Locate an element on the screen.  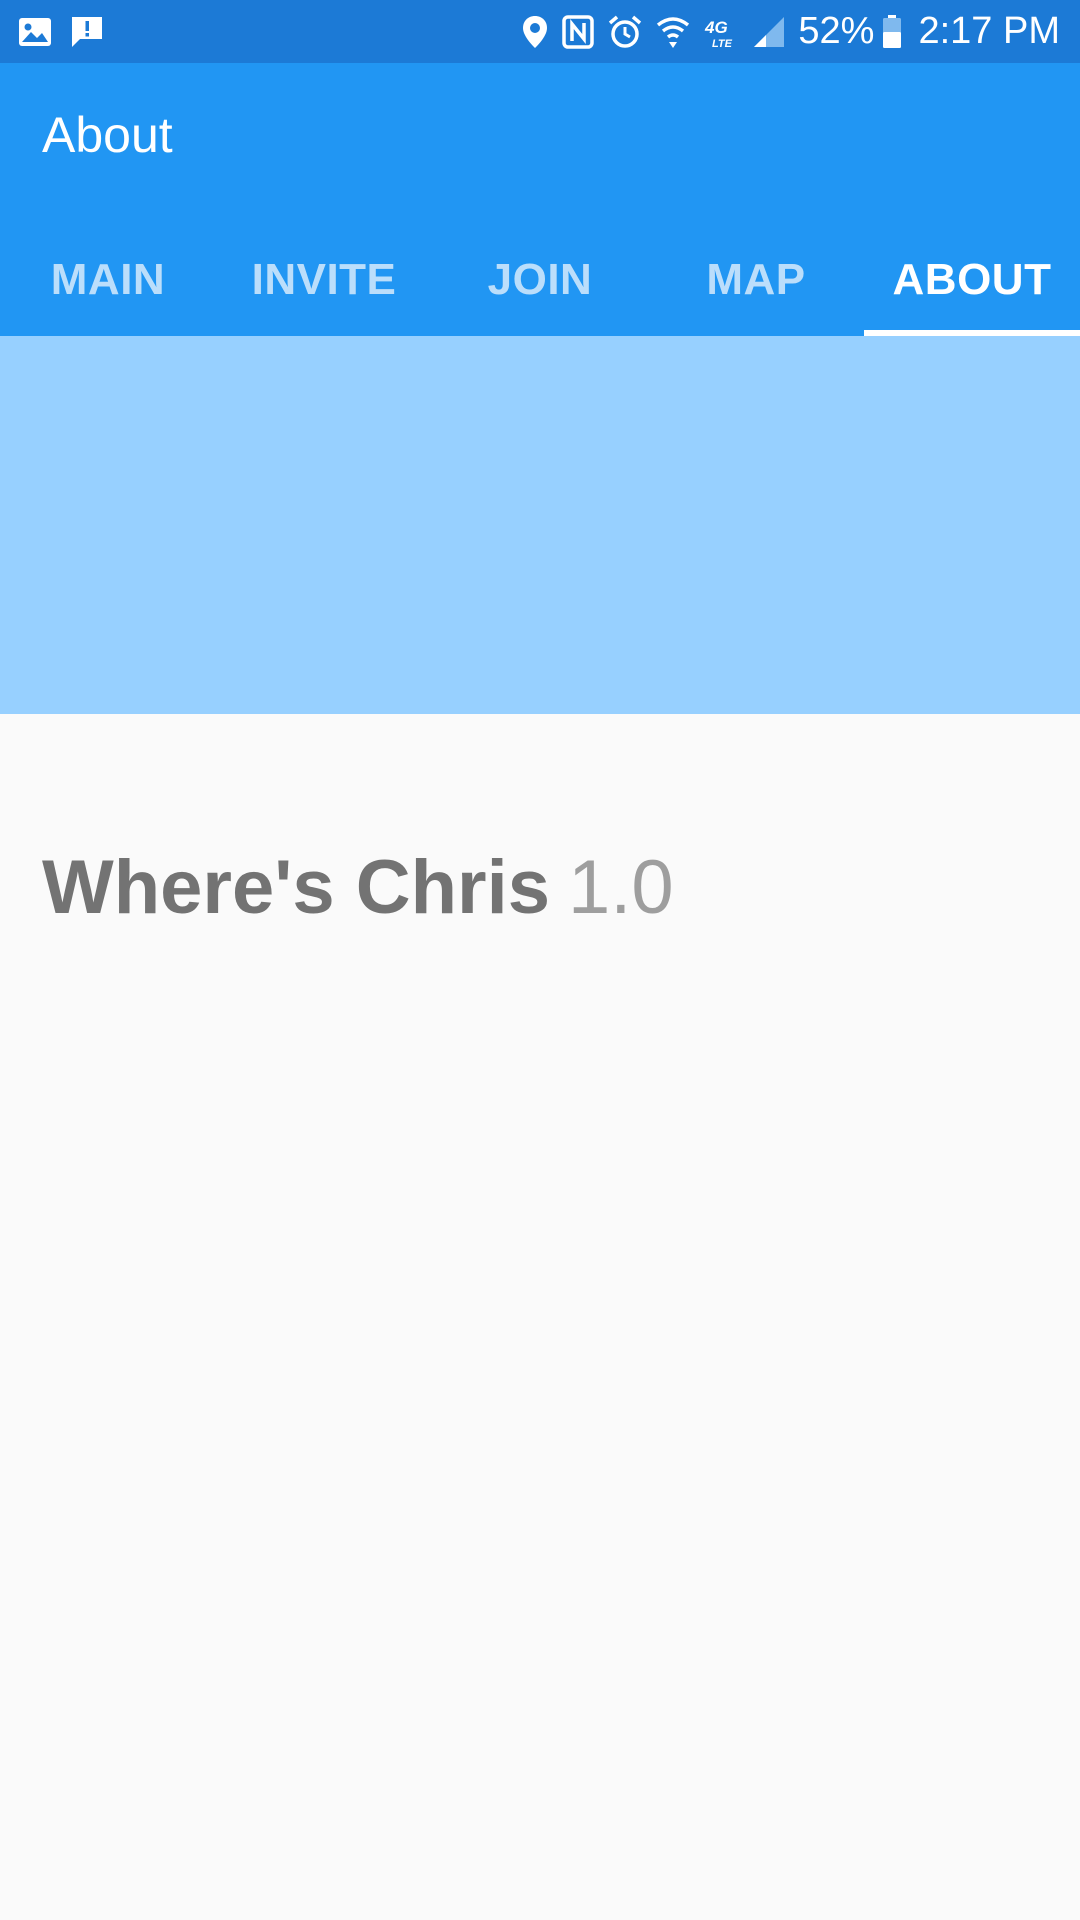
status-left-icons is located at coordinates (70, 32).